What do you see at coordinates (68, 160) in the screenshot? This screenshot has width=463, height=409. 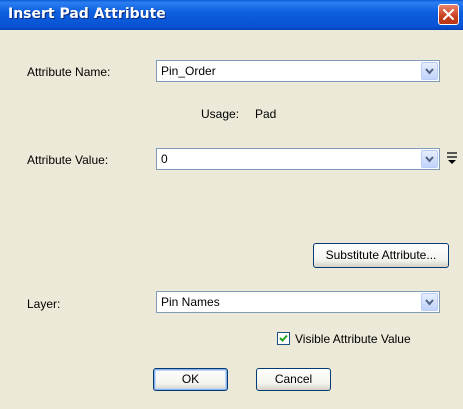 I see `attribute-value-label: Attribute Value:` at bounding box center [68, 160].